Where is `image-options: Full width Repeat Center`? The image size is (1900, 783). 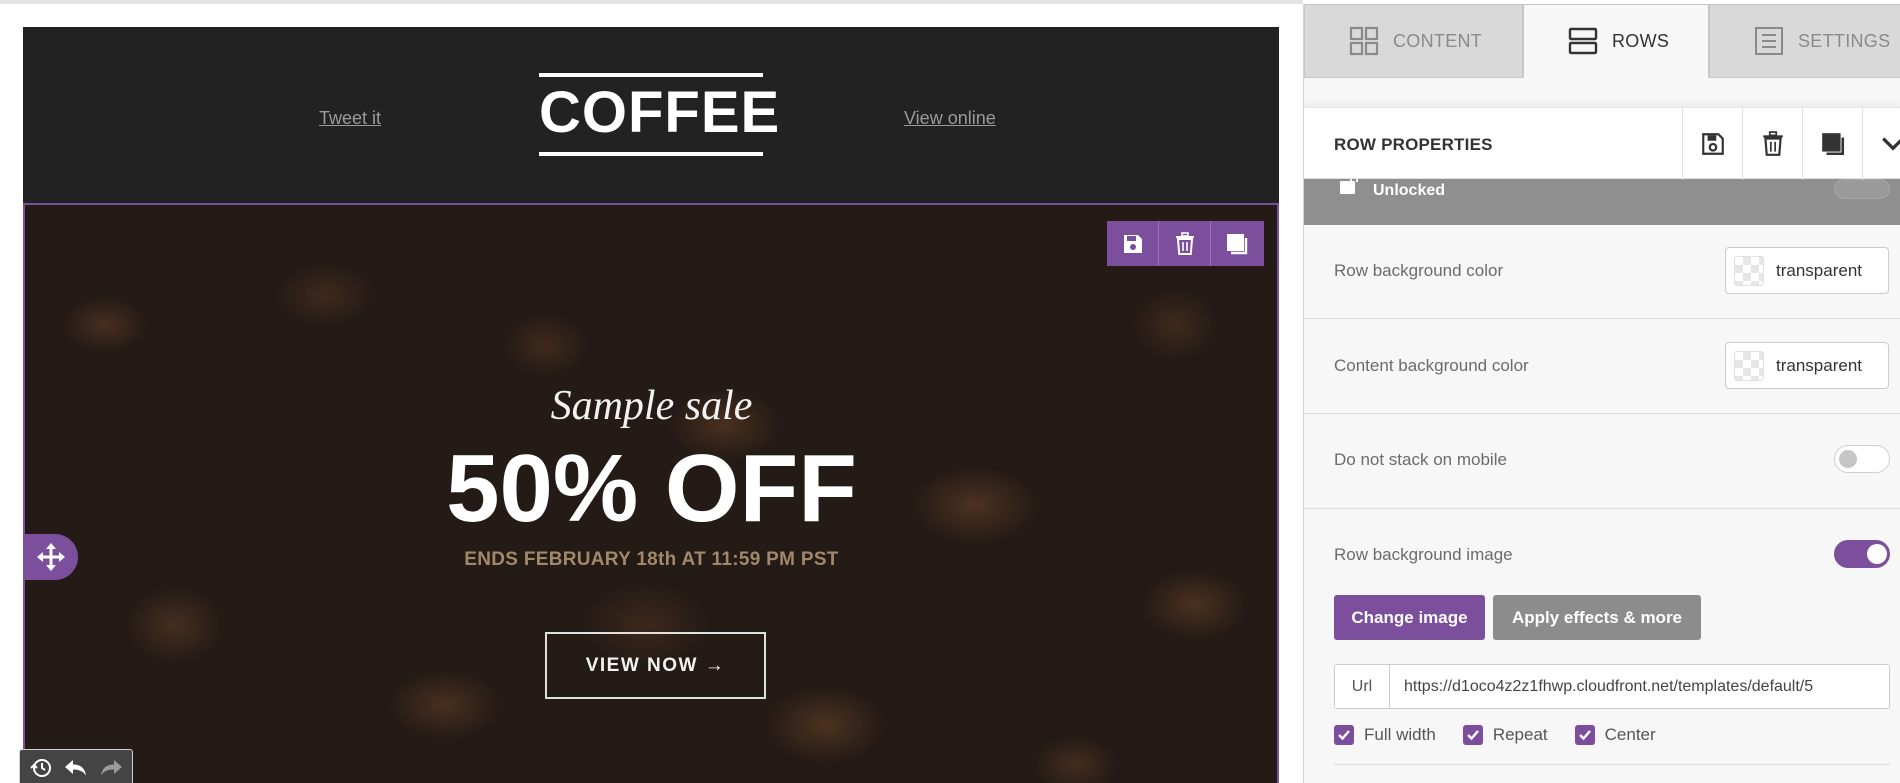 image-options: Full width Repeat Center is located at coordinates (1495, 735).